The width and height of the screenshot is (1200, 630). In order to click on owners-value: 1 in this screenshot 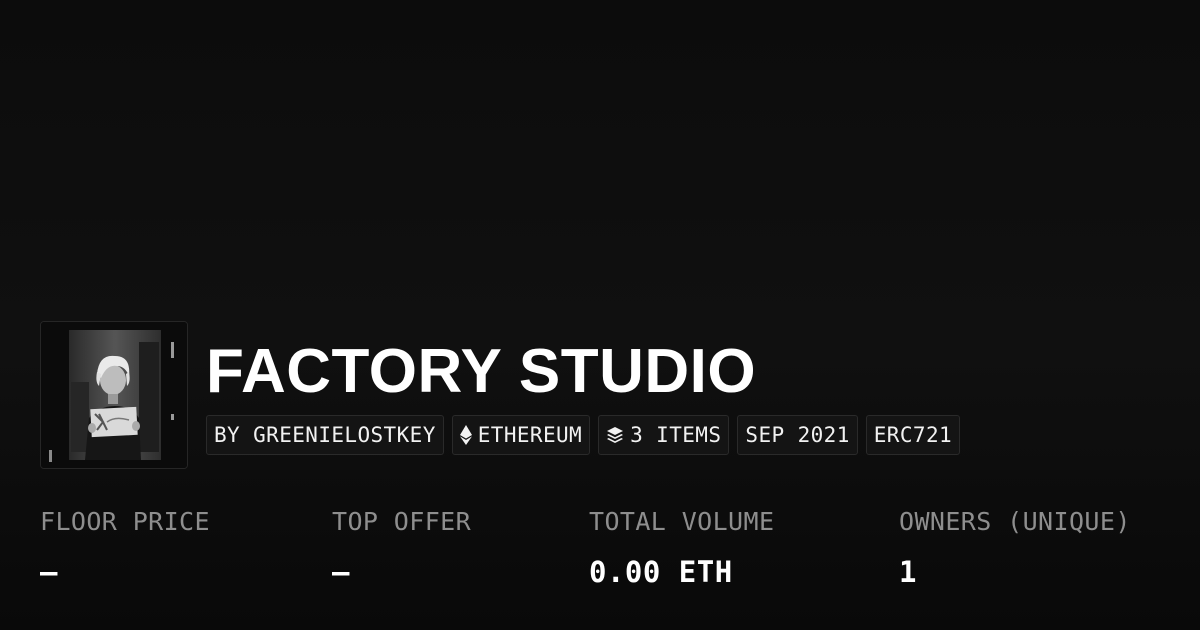, I will do `click(908, 572)`.